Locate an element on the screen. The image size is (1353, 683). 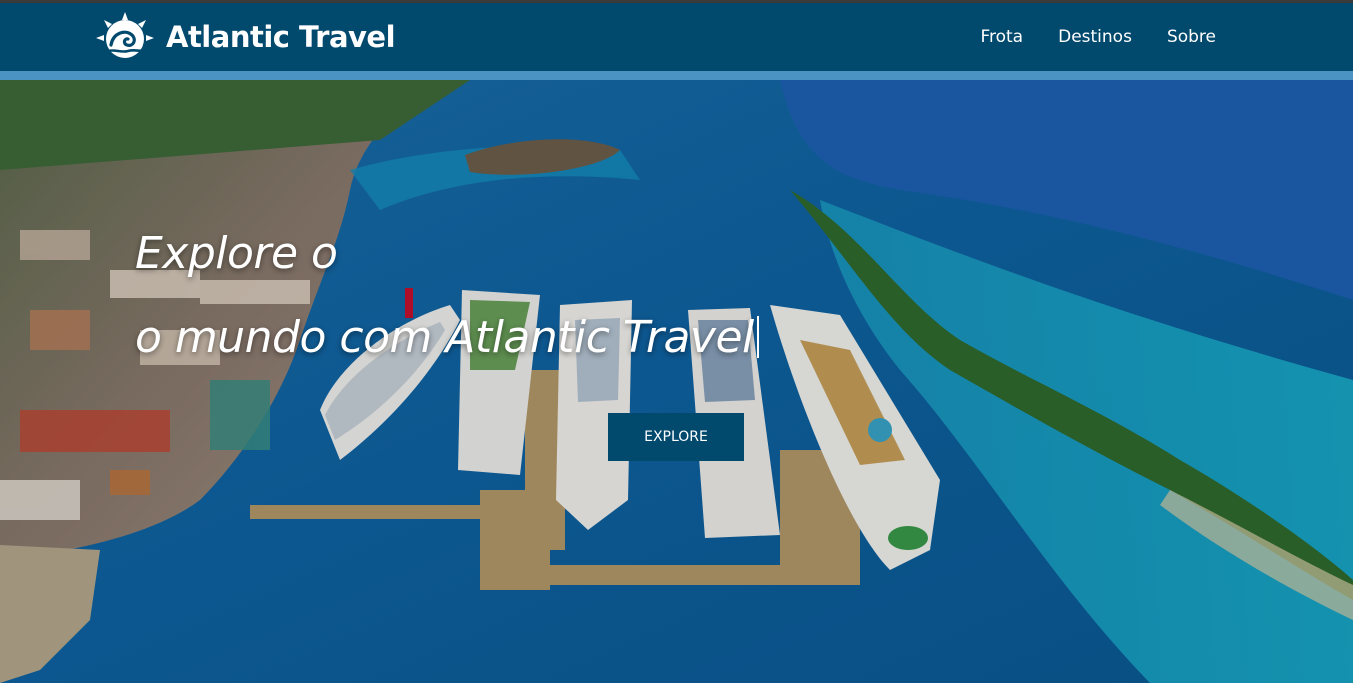
brand: Atlantic Travel is located at coordinates (245, 37).